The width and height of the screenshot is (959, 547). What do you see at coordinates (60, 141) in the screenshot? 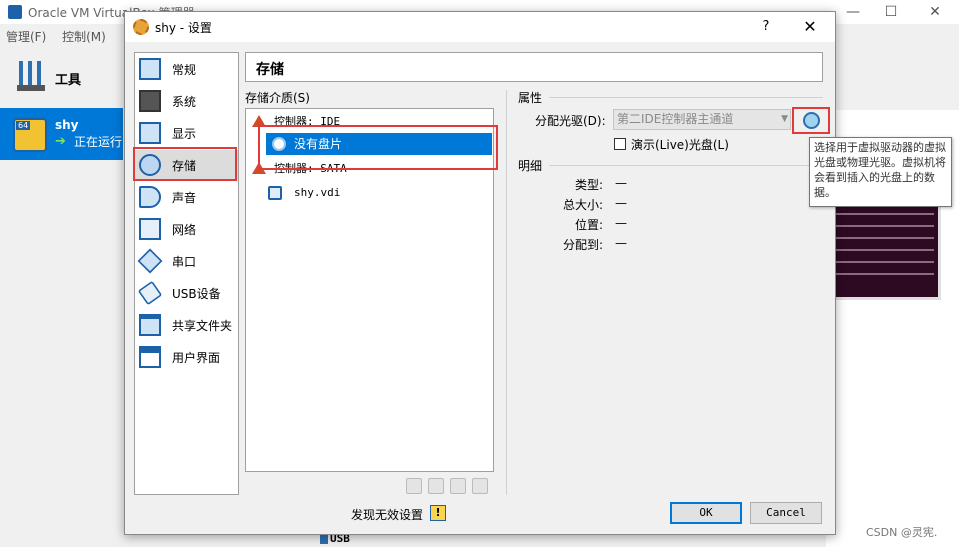
I see `running-arrow-icon: ➔` at bounding box center [60, 141].